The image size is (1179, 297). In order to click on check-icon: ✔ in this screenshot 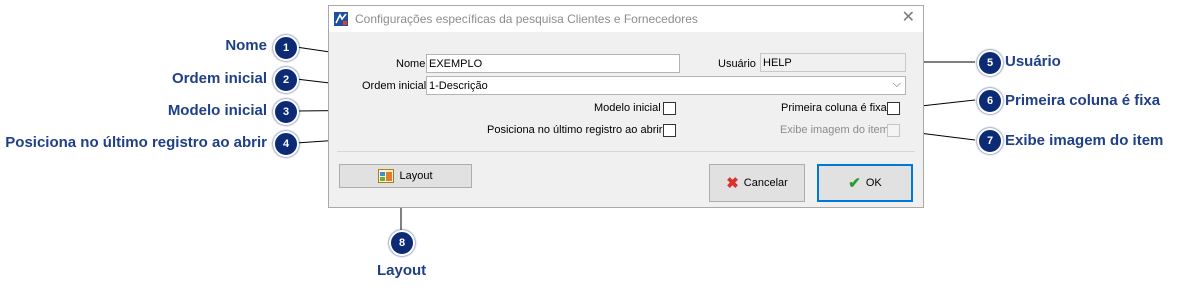, I will do `click(854, 183)`.